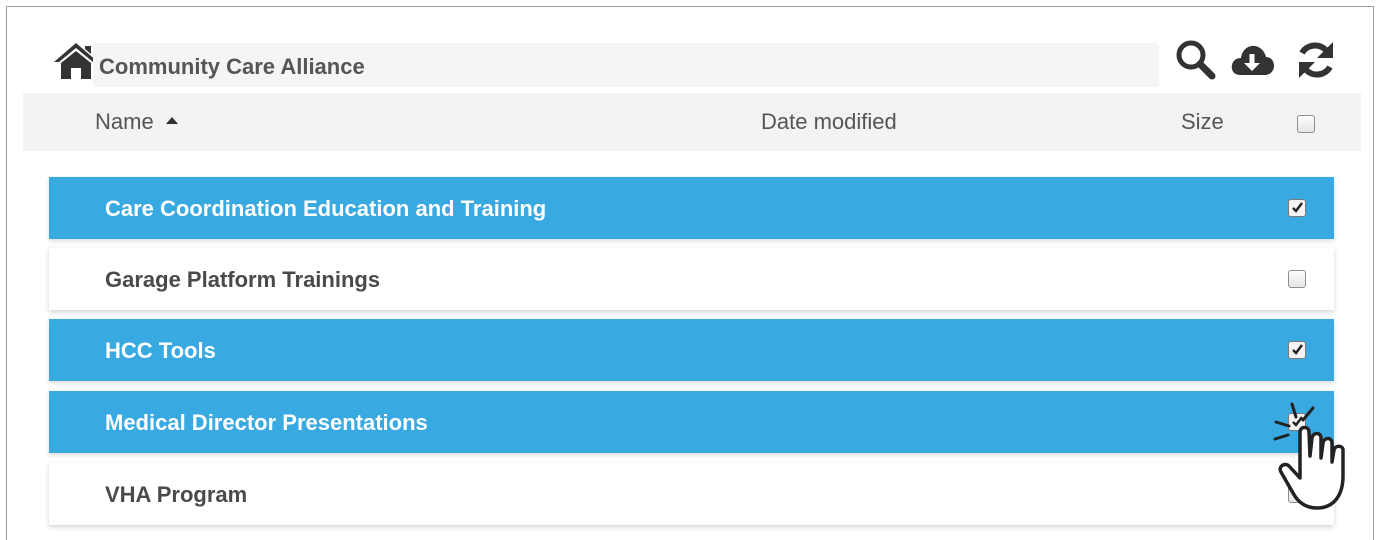  I want to click on table-row: Care Coordination Education and Training, so click(691, 208).